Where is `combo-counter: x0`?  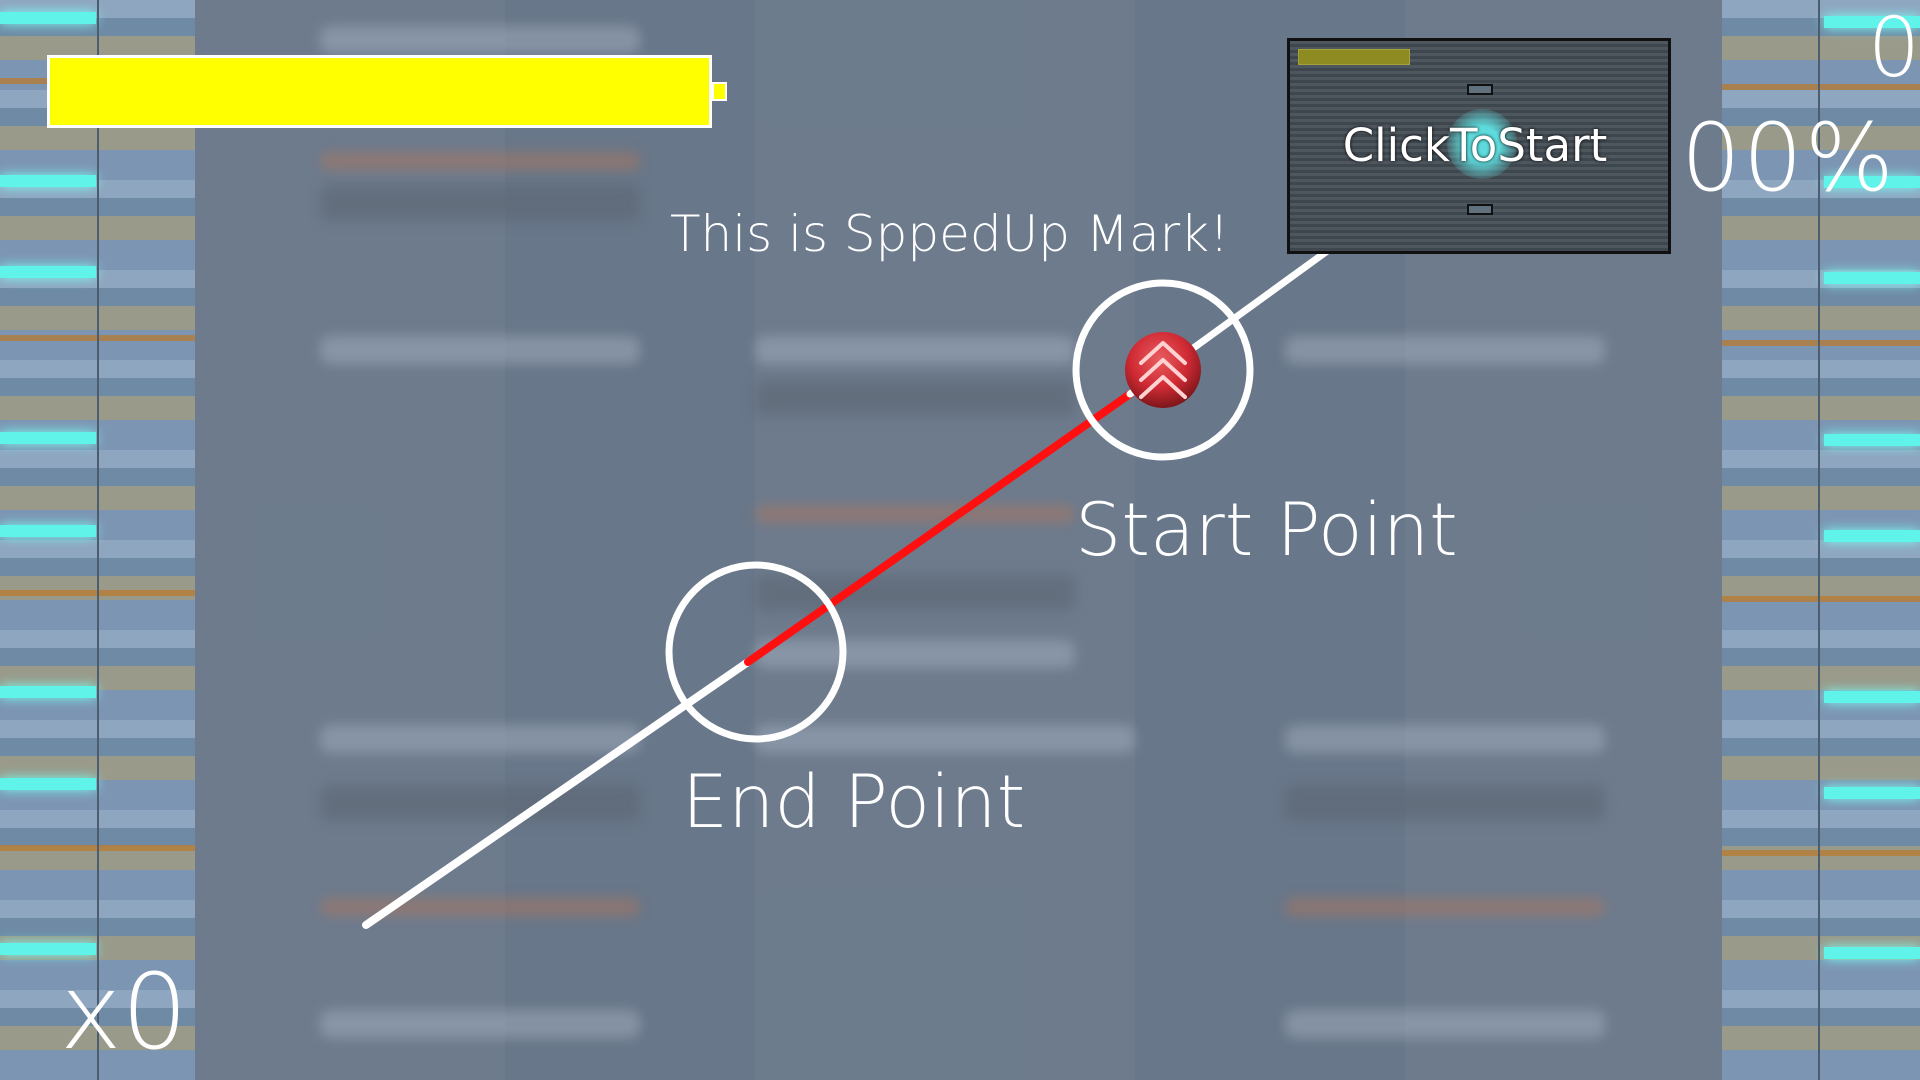
combo-counter: x0 is located at coordinates (124, 1012).